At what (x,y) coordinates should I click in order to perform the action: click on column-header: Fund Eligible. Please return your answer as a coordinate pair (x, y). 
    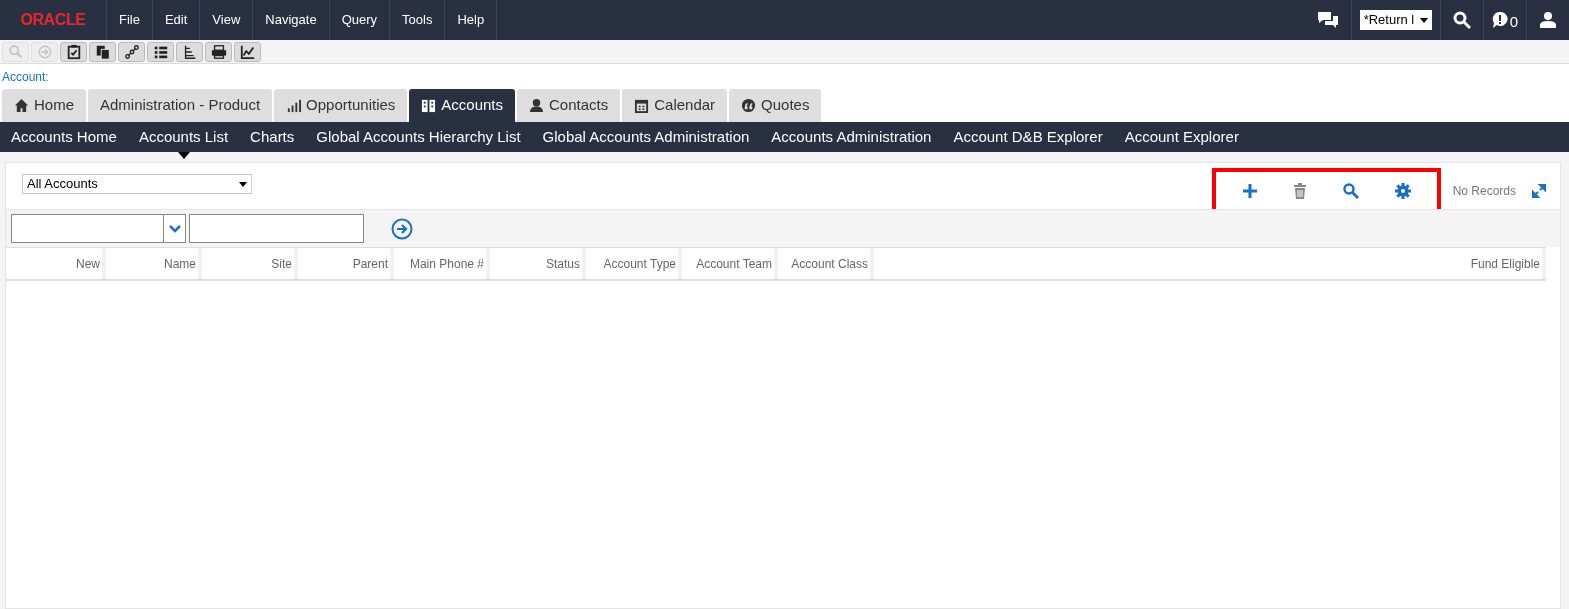
    Looking at the image, I should click on (1501, 263).